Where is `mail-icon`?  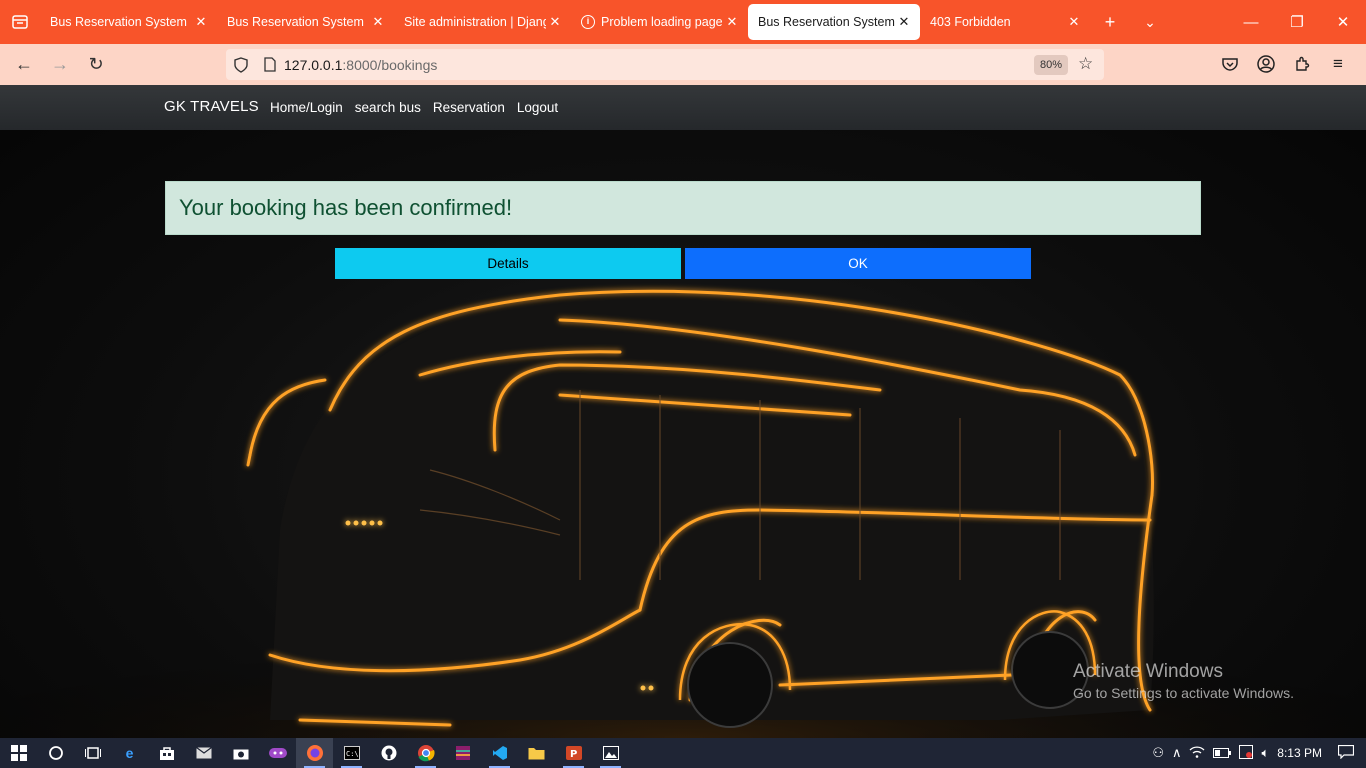
mail-icon is located at coordinates (203, 753).